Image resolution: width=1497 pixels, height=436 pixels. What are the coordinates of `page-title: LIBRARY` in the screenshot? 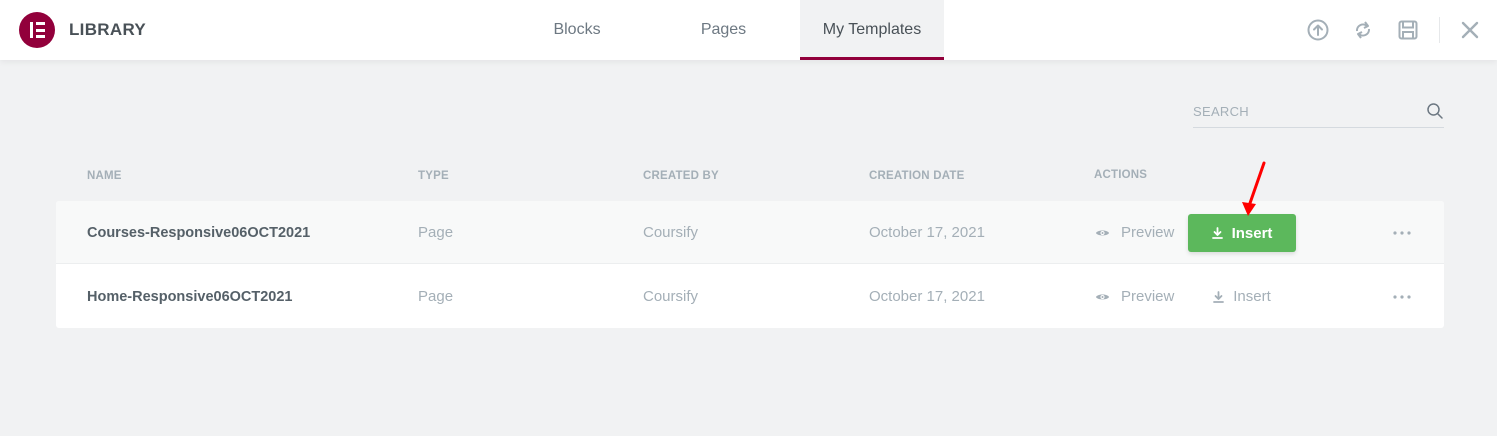 It's located at (108, 29).